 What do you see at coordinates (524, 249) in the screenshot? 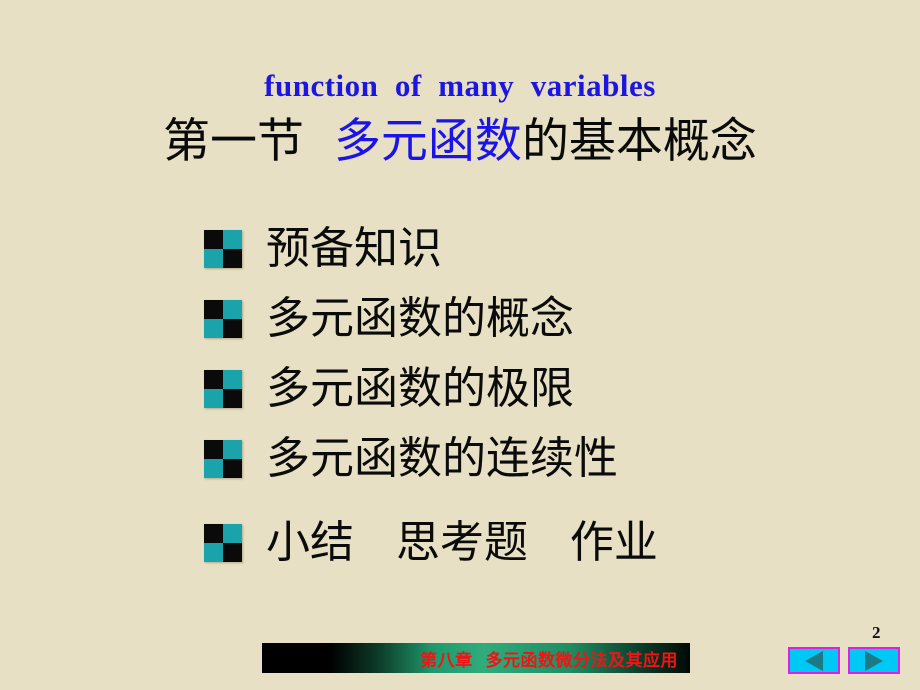
I see `list-item: 预备知识` at bounding box center [524, 249].